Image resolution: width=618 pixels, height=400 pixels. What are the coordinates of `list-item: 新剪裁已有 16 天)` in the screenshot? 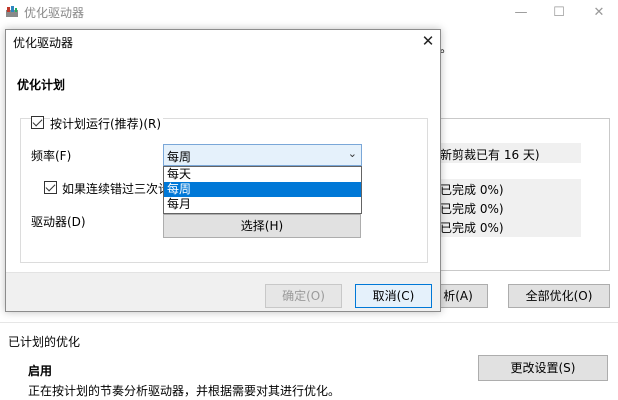 It's located at (490, 154).